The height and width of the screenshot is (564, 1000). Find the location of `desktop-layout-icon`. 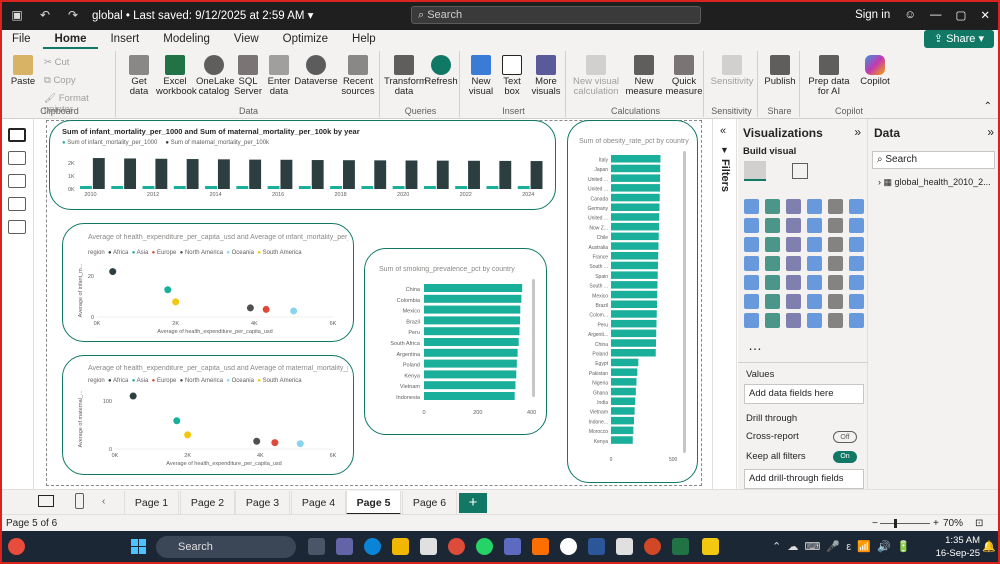

desktop-layout-icon is located at coordinates (46, 501).